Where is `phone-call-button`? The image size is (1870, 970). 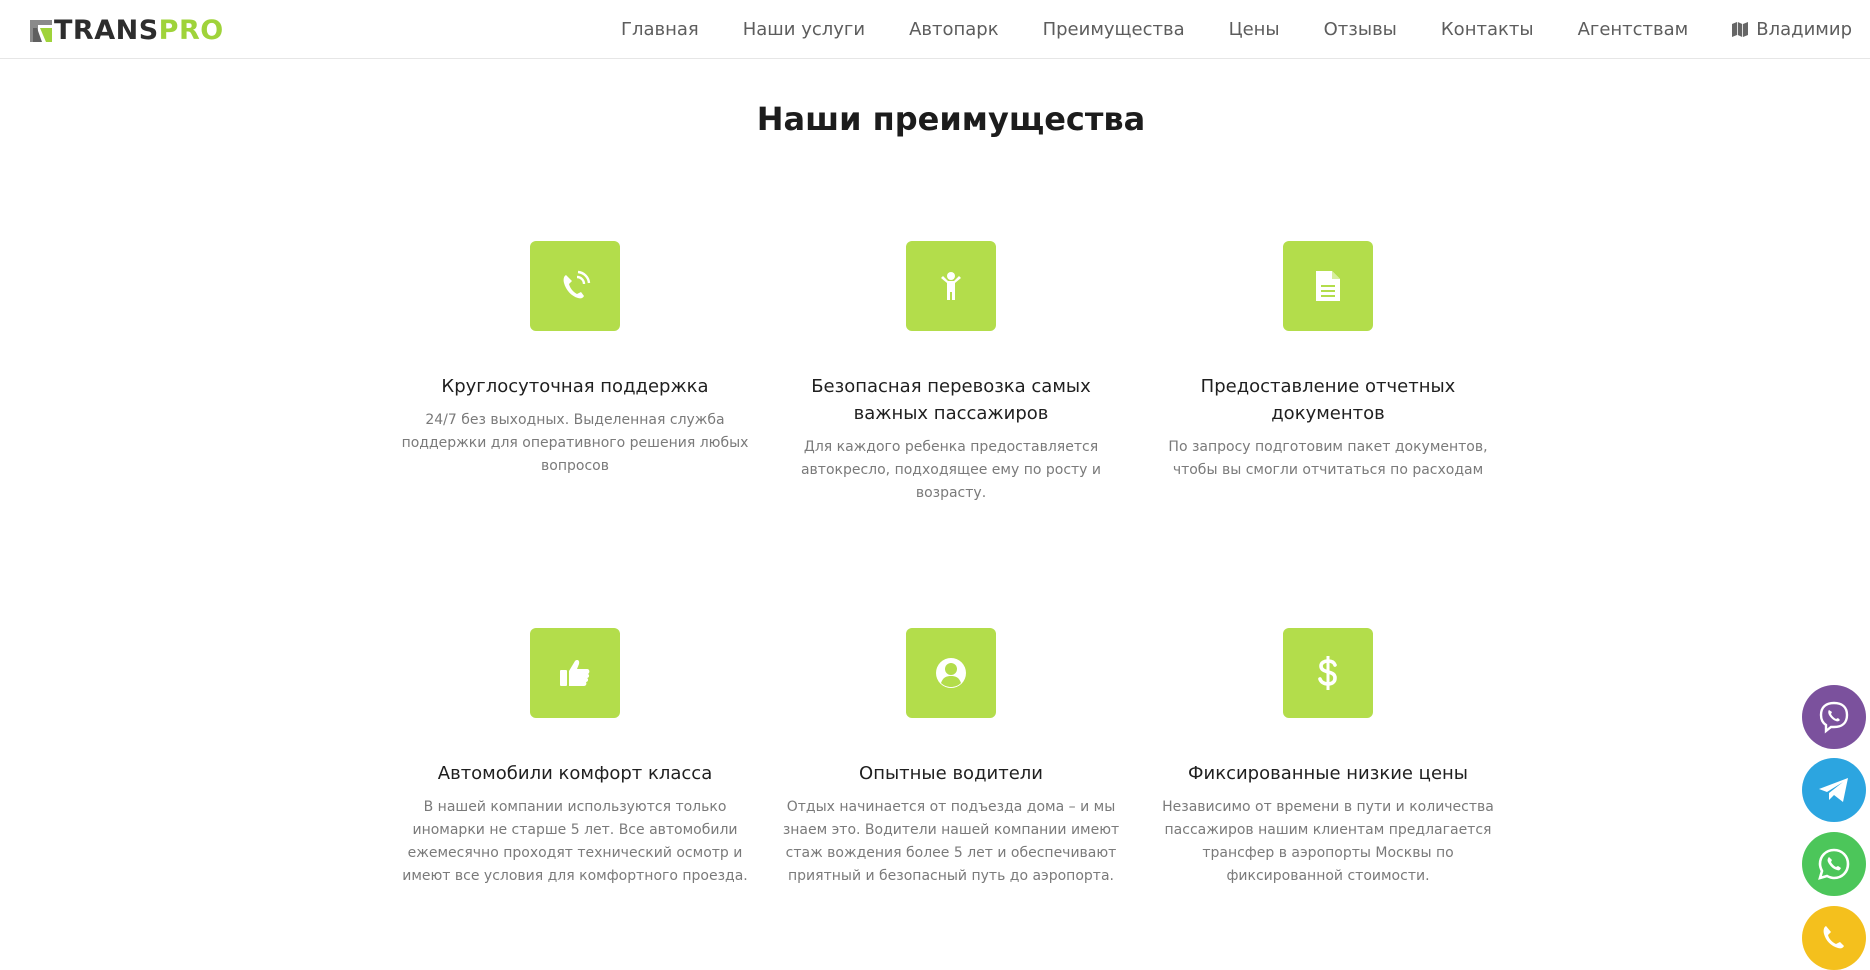 phone-call-button is located at coordinates (1834, 938).